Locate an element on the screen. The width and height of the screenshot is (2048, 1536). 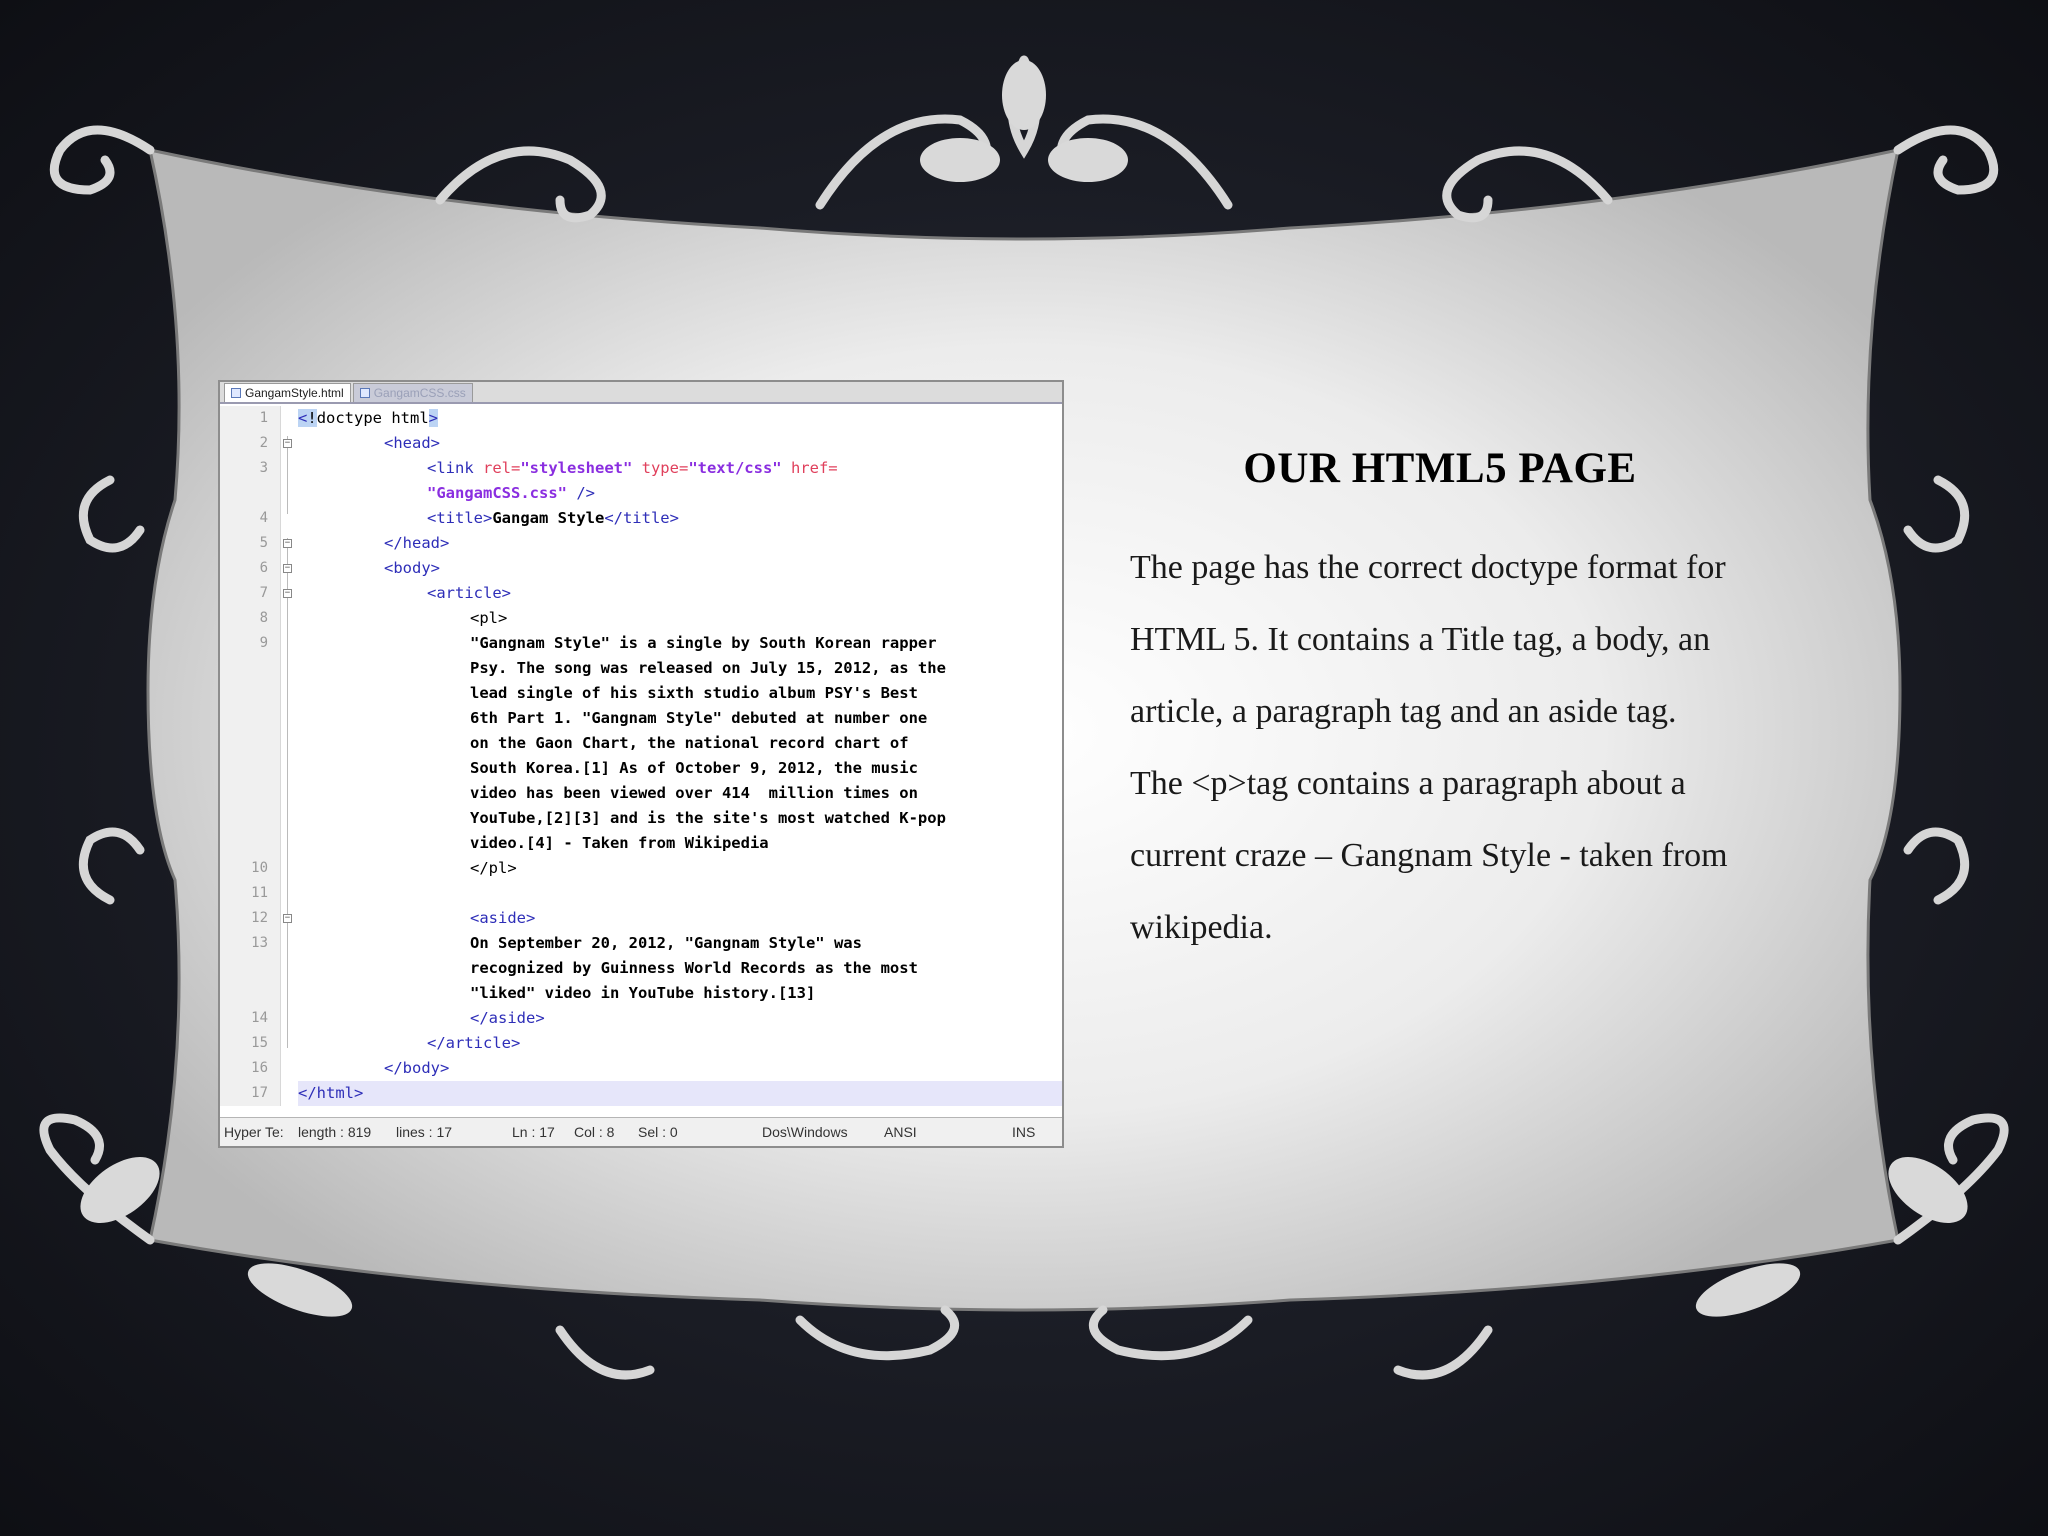
editor-tab-bar: GangamStyle.html GangamCSS.css is located at coordinates (641, 393).